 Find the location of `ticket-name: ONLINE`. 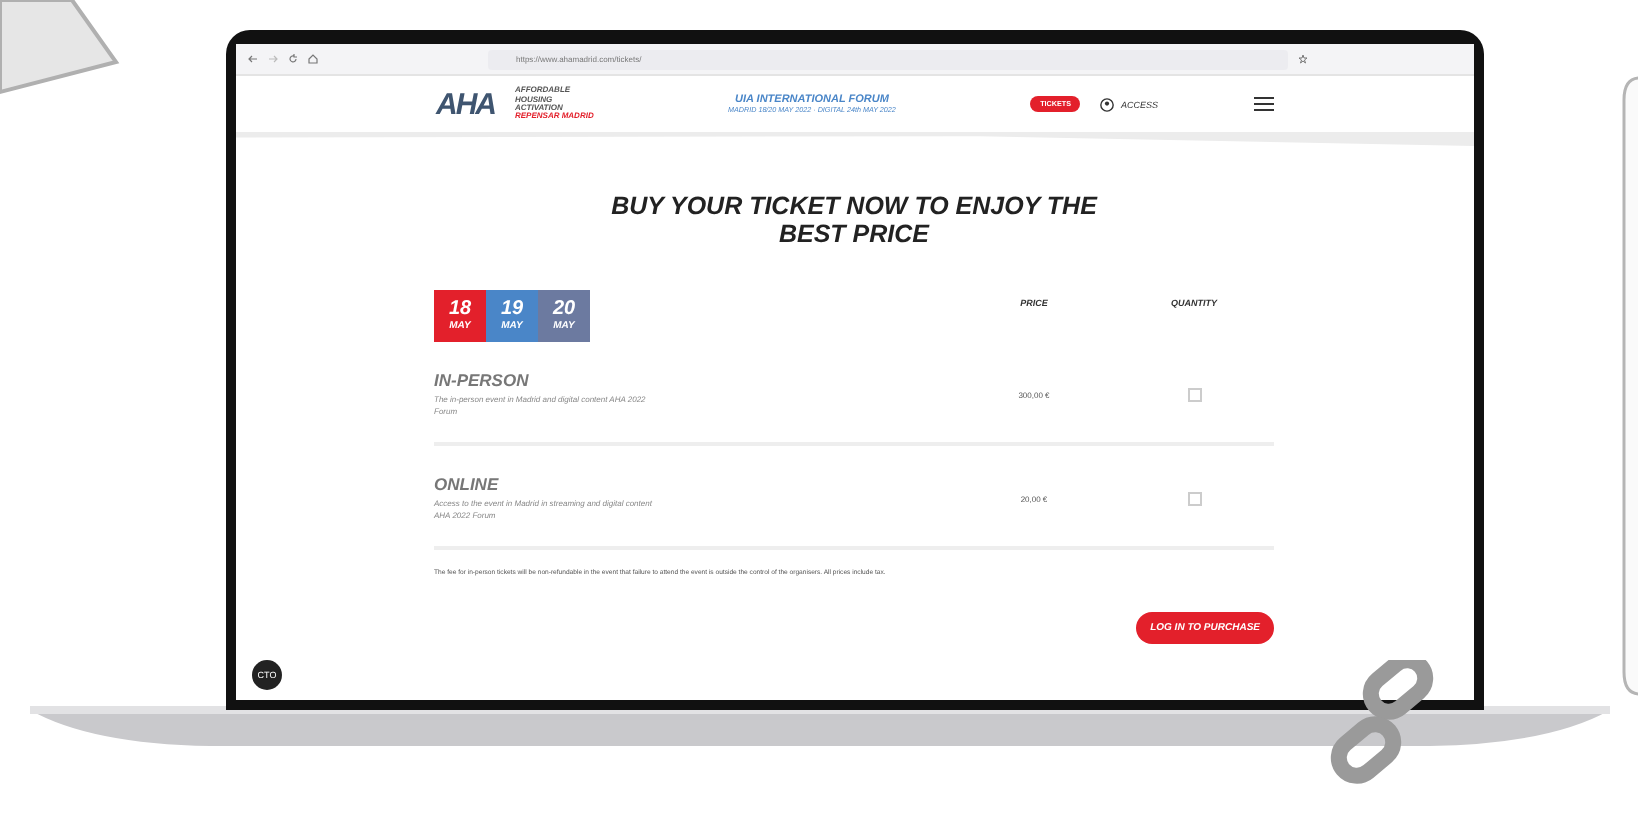

ticket-name: ONLINE is located at coordinates (467, 484).